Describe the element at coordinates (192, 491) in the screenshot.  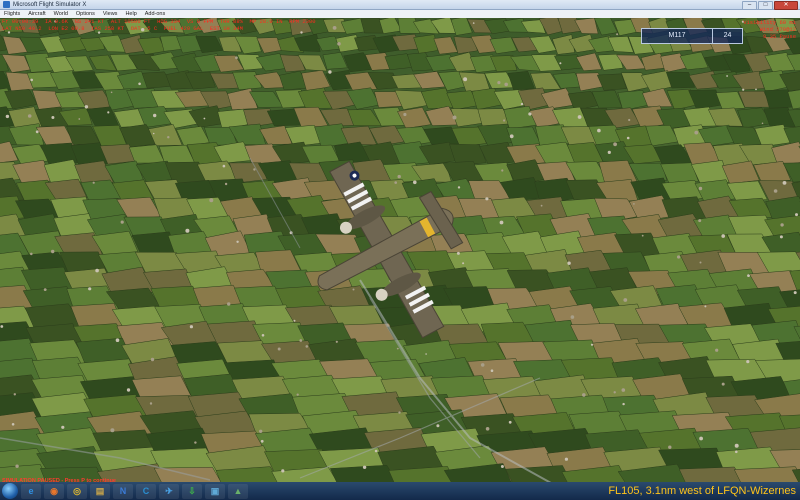
I see `download-icon: ⇩` at that location.